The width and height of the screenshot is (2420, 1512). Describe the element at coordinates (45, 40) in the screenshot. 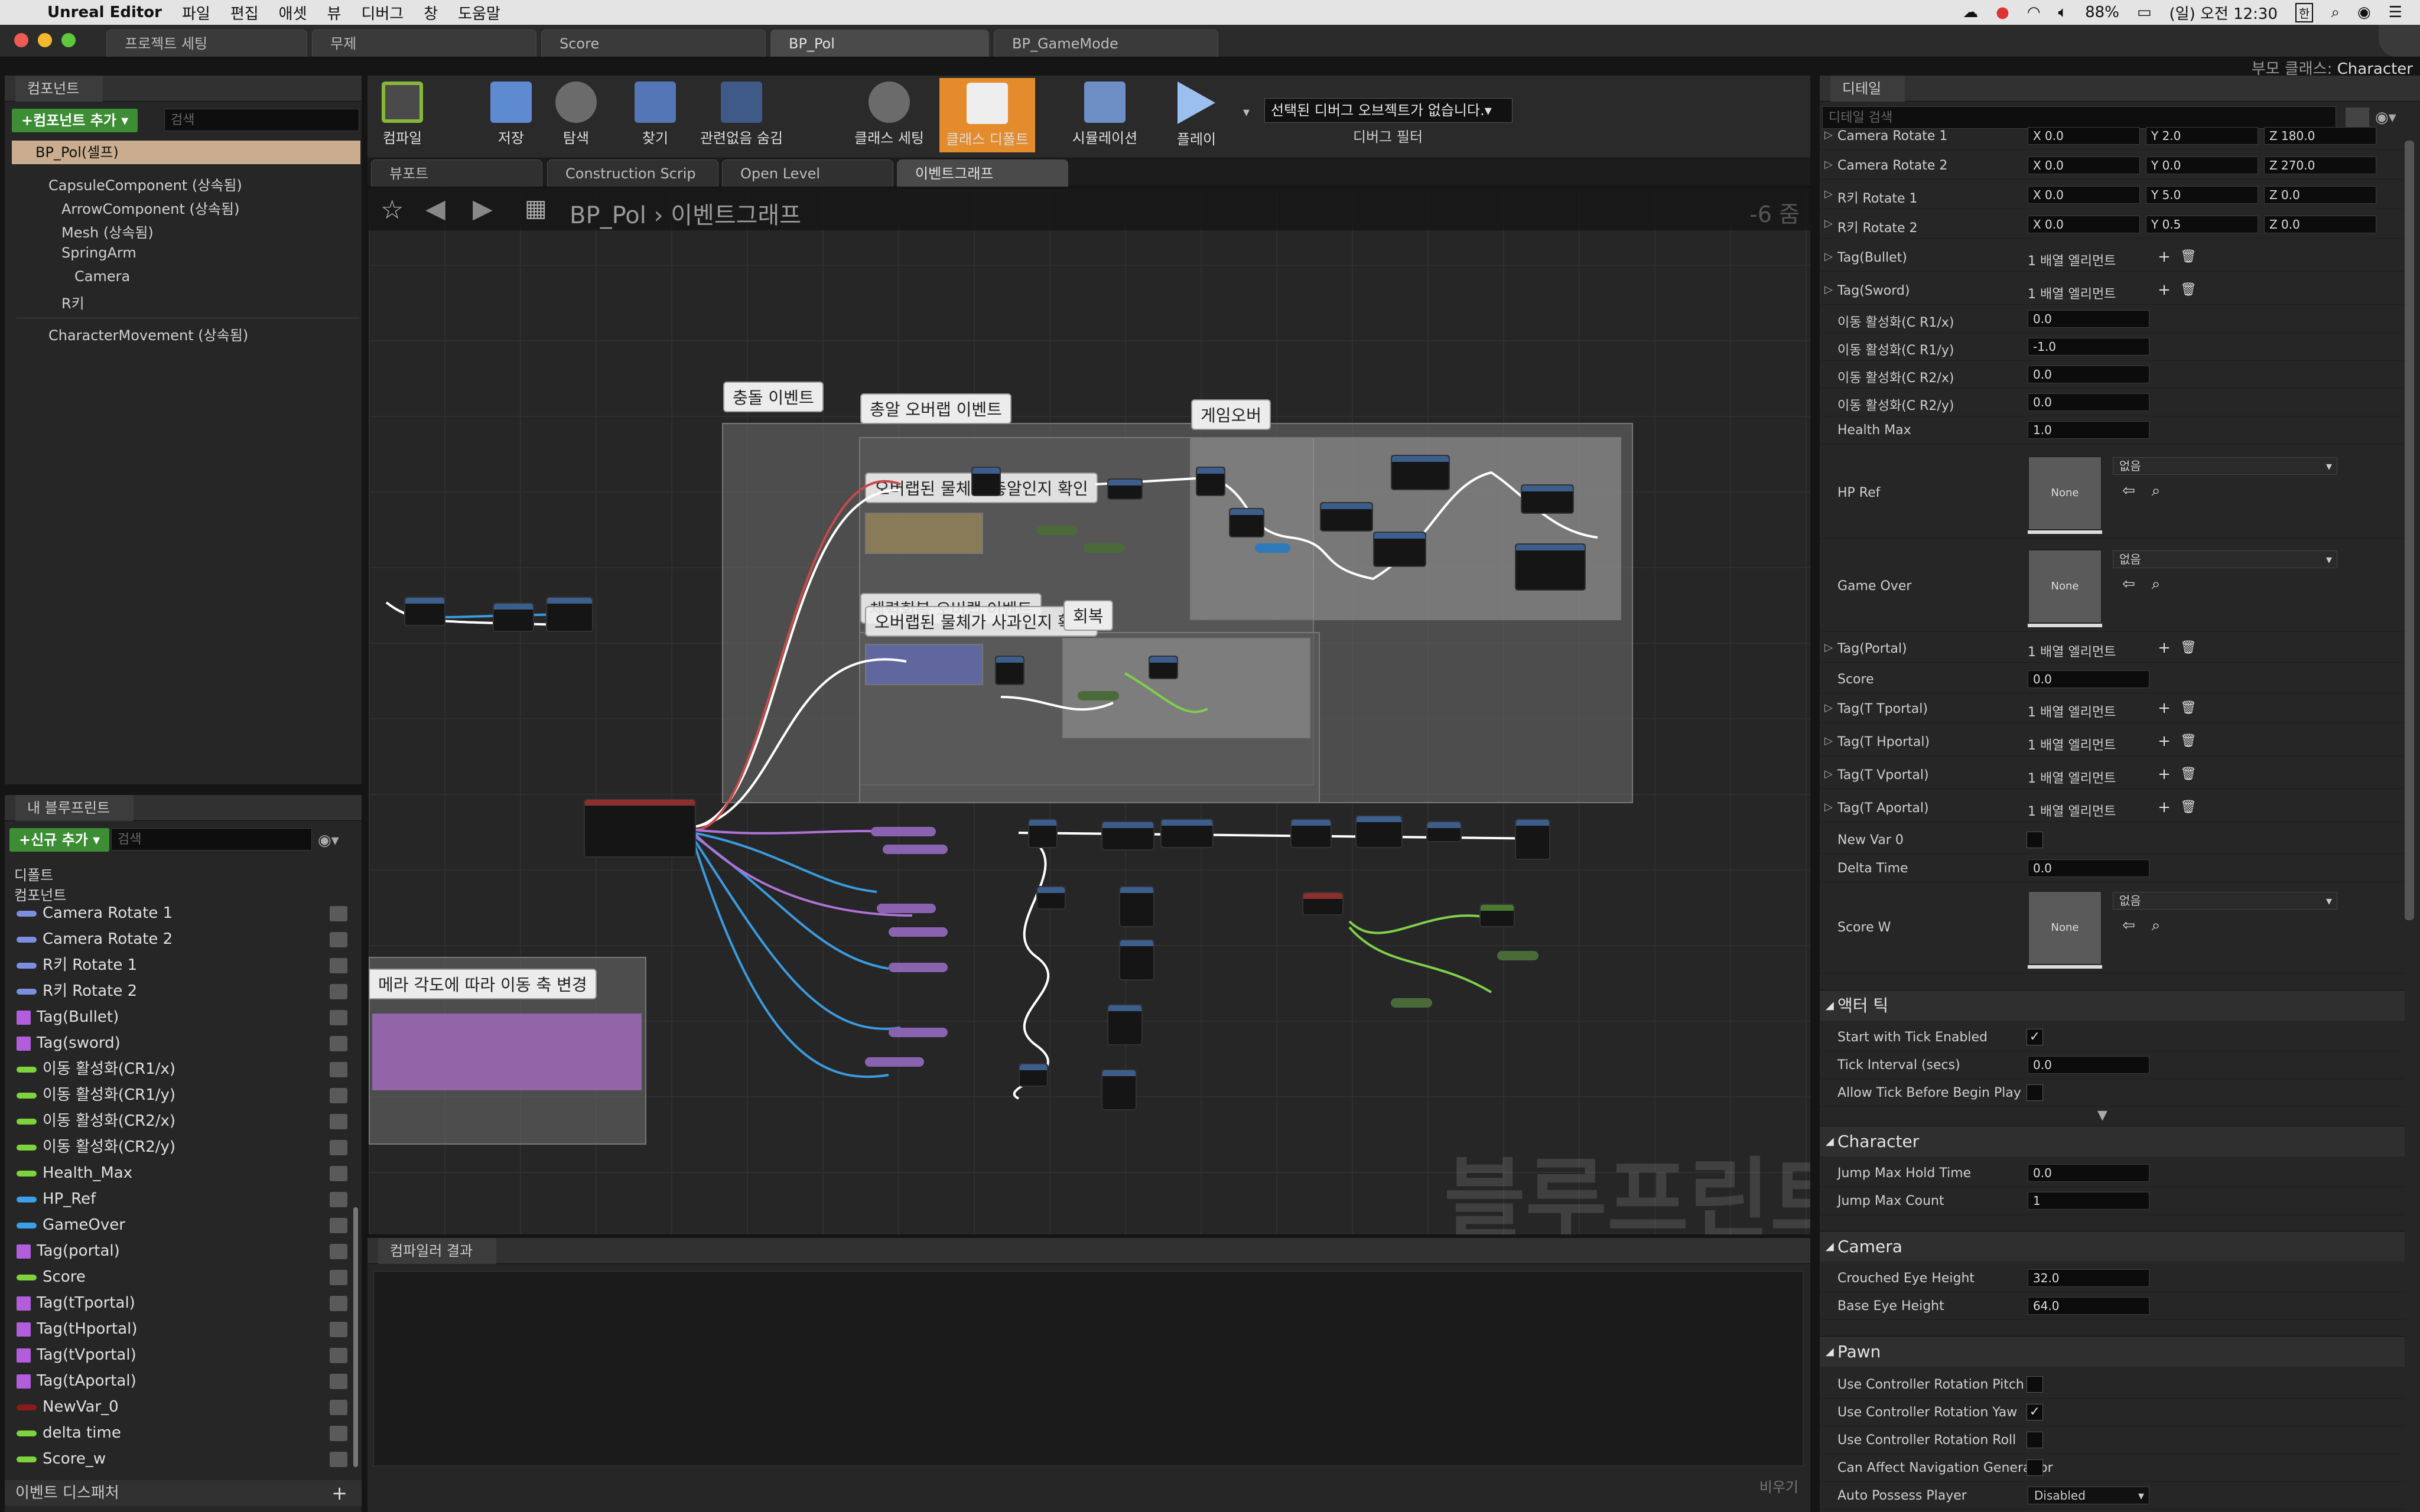

I see `minimize-window-icon` at that location.